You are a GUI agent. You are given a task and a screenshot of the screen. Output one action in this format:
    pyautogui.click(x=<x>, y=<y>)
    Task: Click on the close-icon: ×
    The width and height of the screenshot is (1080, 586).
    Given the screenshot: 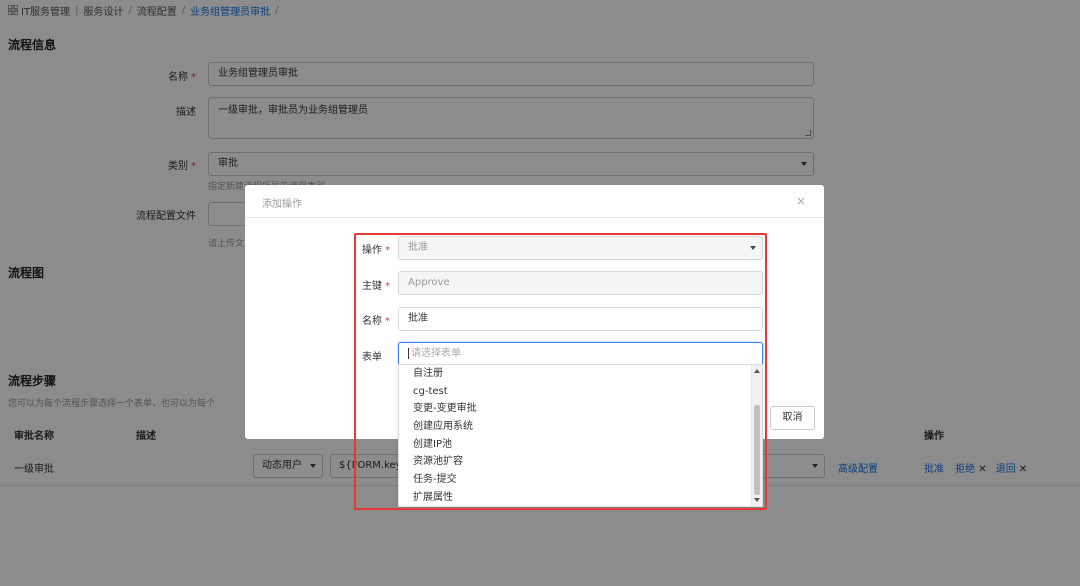 What is the action you would take?
    pyautogui.click(x=801, y=201)
    